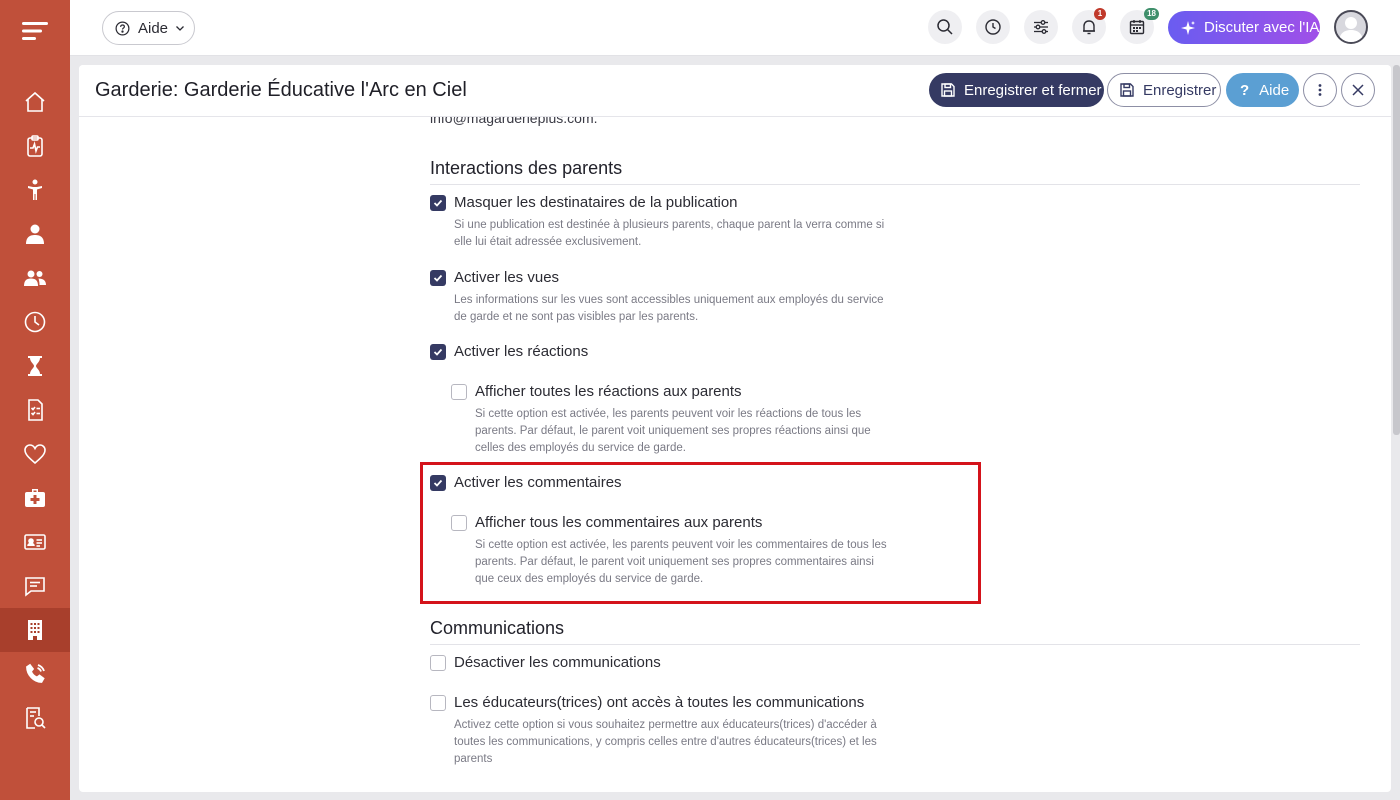 The image size is (1400, 800). What do you see at coordinates (1139, 26) in the screenshot?
I see `calendar-button: 18` at bounding box center [1139, 26].